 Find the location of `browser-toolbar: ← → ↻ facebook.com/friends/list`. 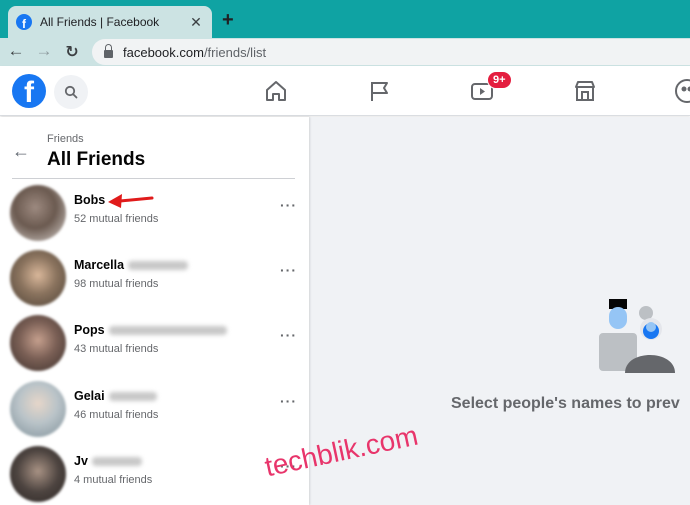

browser-toolbar: ← → ↻ facebook.com/friends/list is located at coordinates (345, 52).